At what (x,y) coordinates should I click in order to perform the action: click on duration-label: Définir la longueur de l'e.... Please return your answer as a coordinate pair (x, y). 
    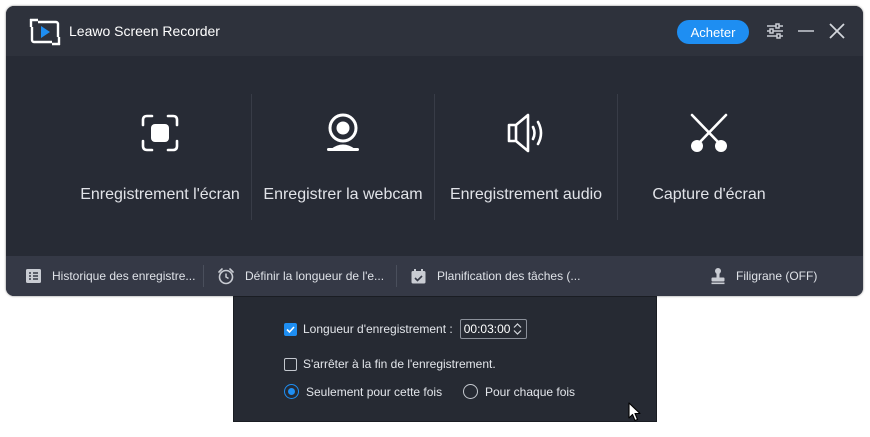
    Looking at the image, I should click on (315, 276).